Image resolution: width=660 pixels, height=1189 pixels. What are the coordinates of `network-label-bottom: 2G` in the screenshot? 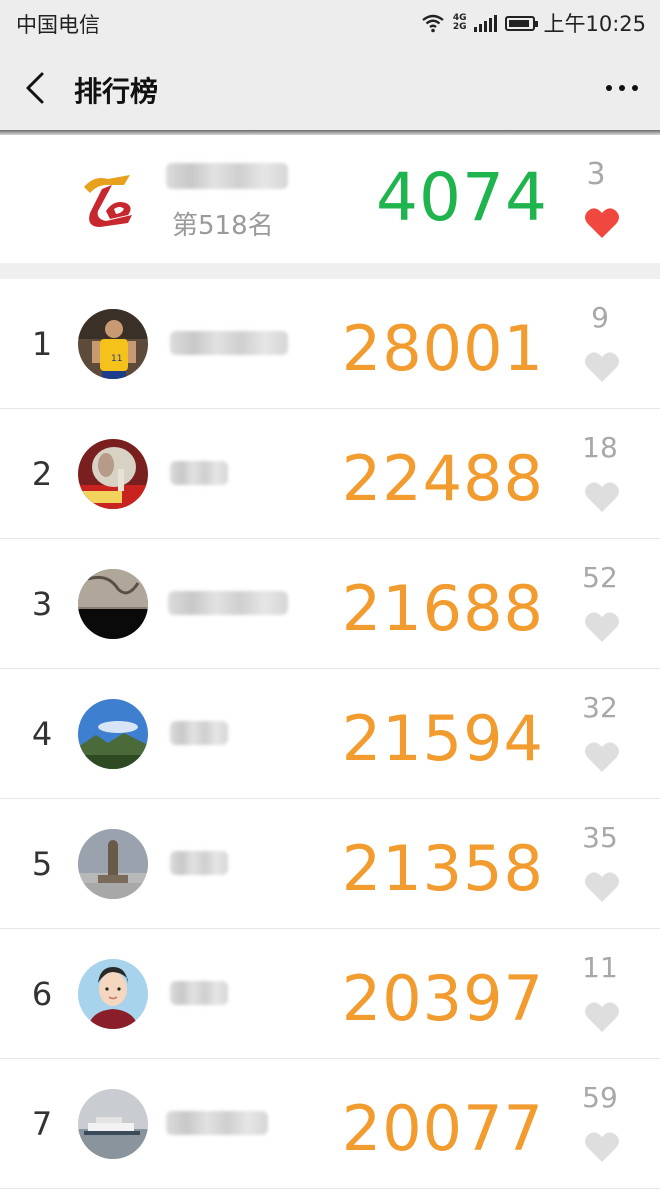 It's located at (459, 27).